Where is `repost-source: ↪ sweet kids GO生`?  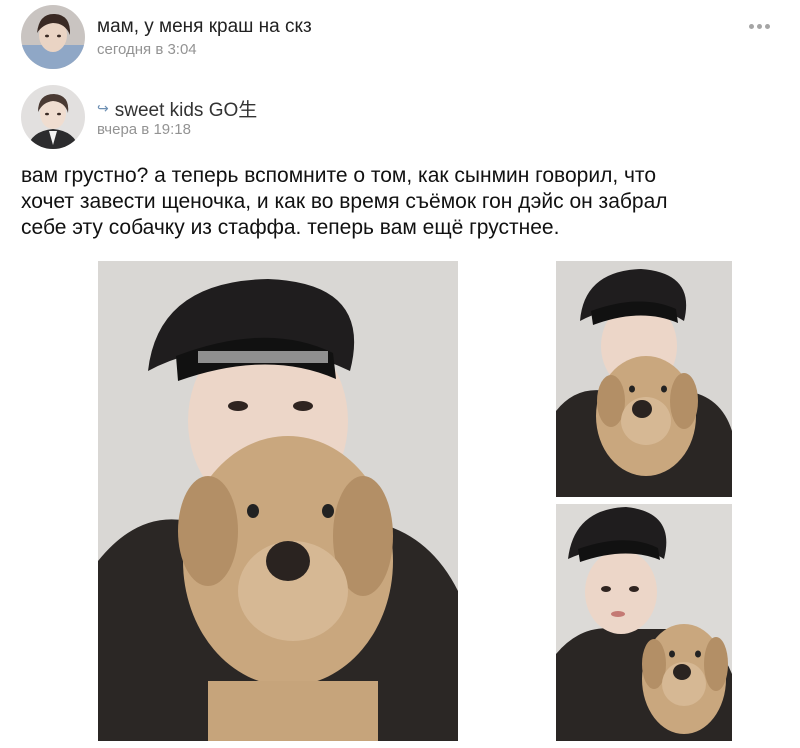
repost-source: ↪ sweet kids GO生 is located at coordinates (177, 108).